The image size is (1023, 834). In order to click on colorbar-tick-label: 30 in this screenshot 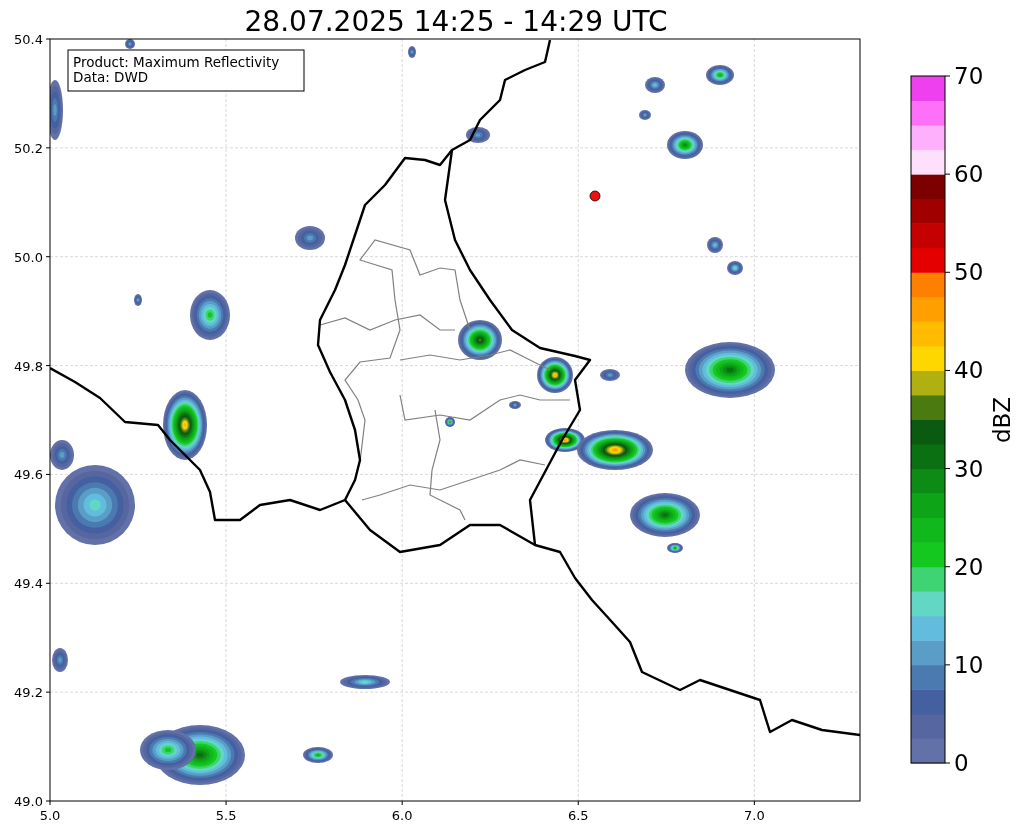, I will do `click(969, 468)`.